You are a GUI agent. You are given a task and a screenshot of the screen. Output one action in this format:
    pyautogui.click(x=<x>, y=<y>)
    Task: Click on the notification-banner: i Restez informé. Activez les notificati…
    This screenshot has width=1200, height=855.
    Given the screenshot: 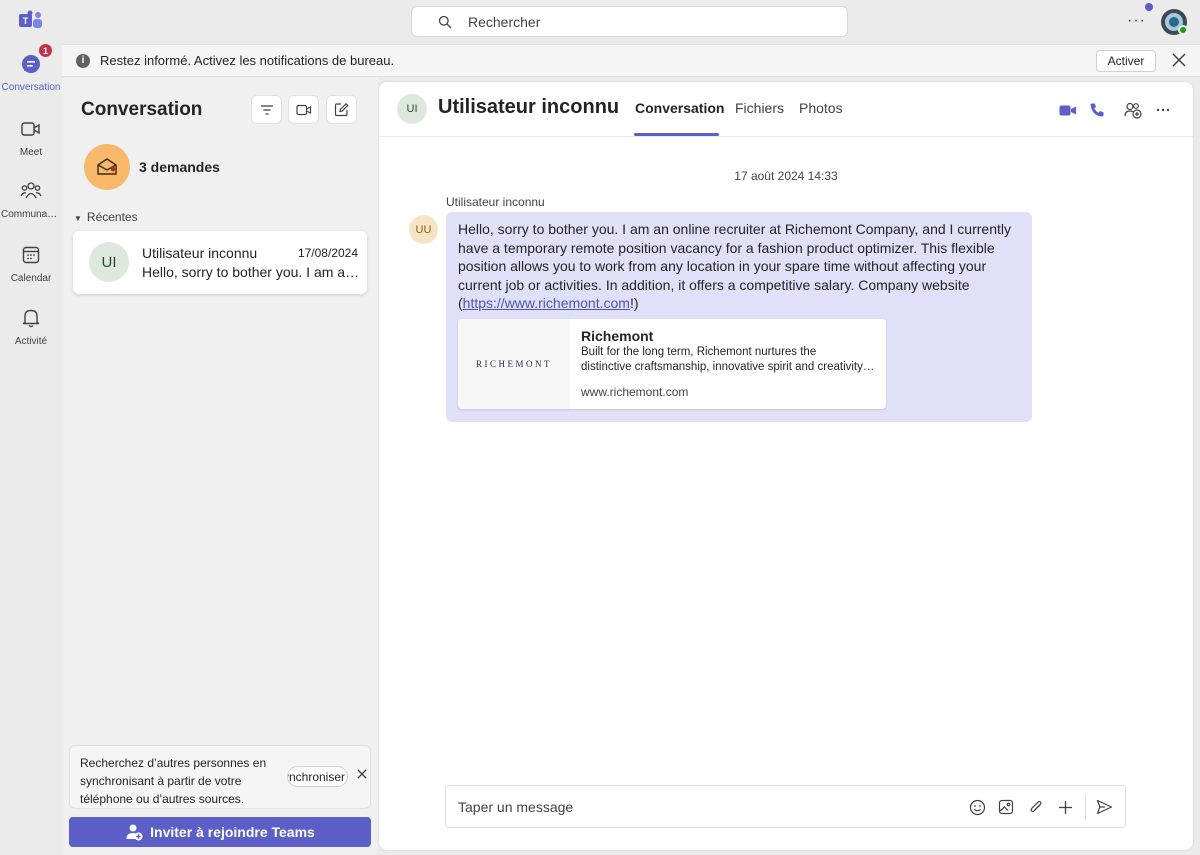 What is the action you would take?
    pyautogui.click(x=631, y=60)
    